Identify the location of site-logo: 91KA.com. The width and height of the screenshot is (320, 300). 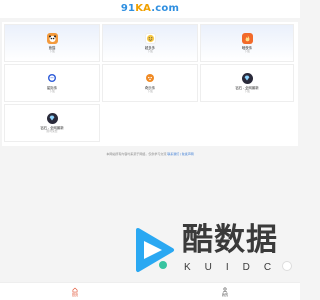
(150, 9).